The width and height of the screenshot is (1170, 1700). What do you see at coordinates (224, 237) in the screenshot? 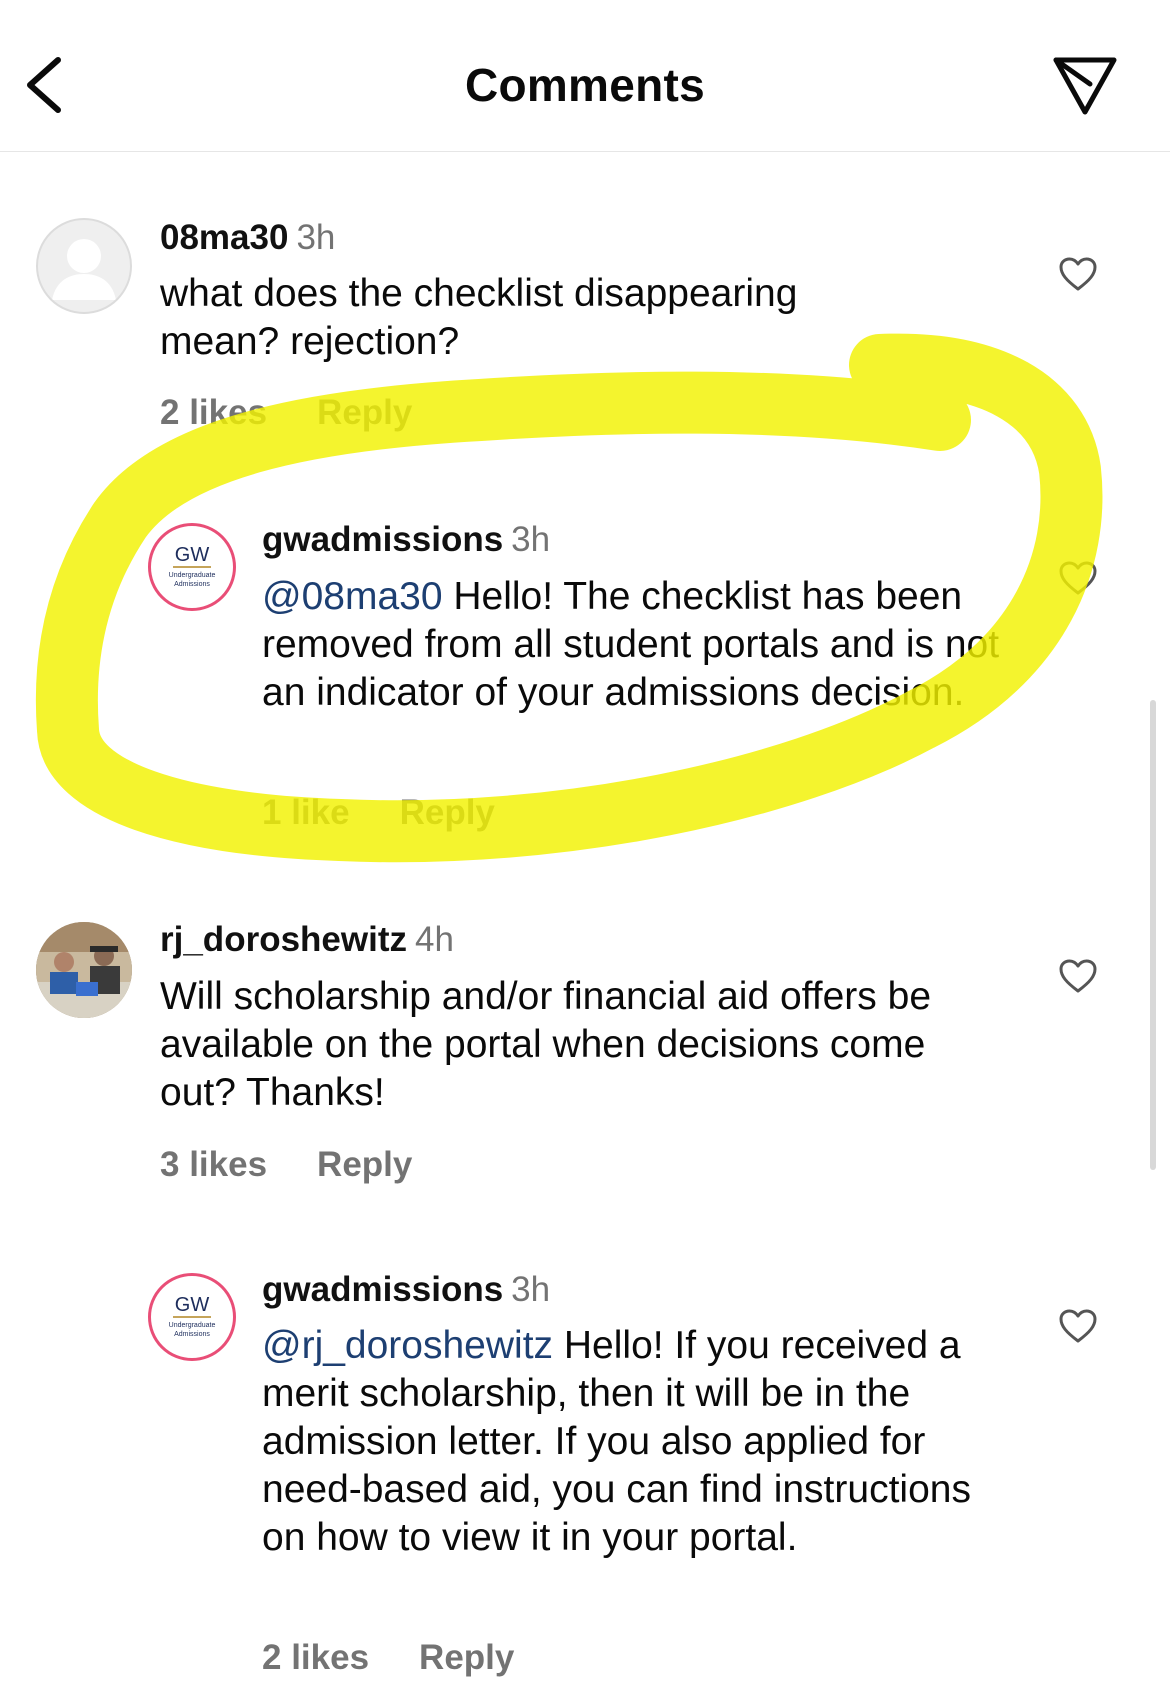
I see `username: 08ma30` at bounding box center [224, 237].